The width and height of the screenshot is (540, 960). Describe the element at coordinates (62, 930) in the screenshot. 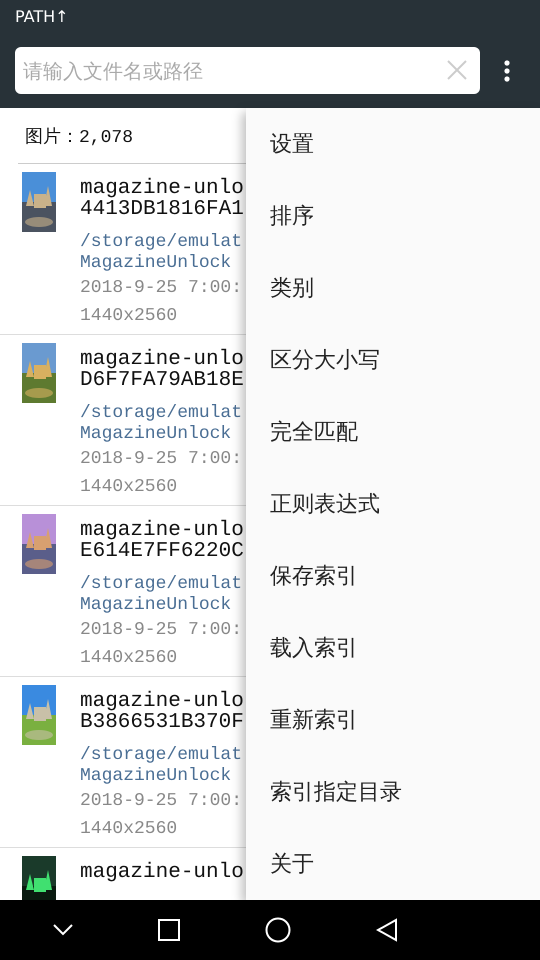

I see `chevron-down-icon` at that location.